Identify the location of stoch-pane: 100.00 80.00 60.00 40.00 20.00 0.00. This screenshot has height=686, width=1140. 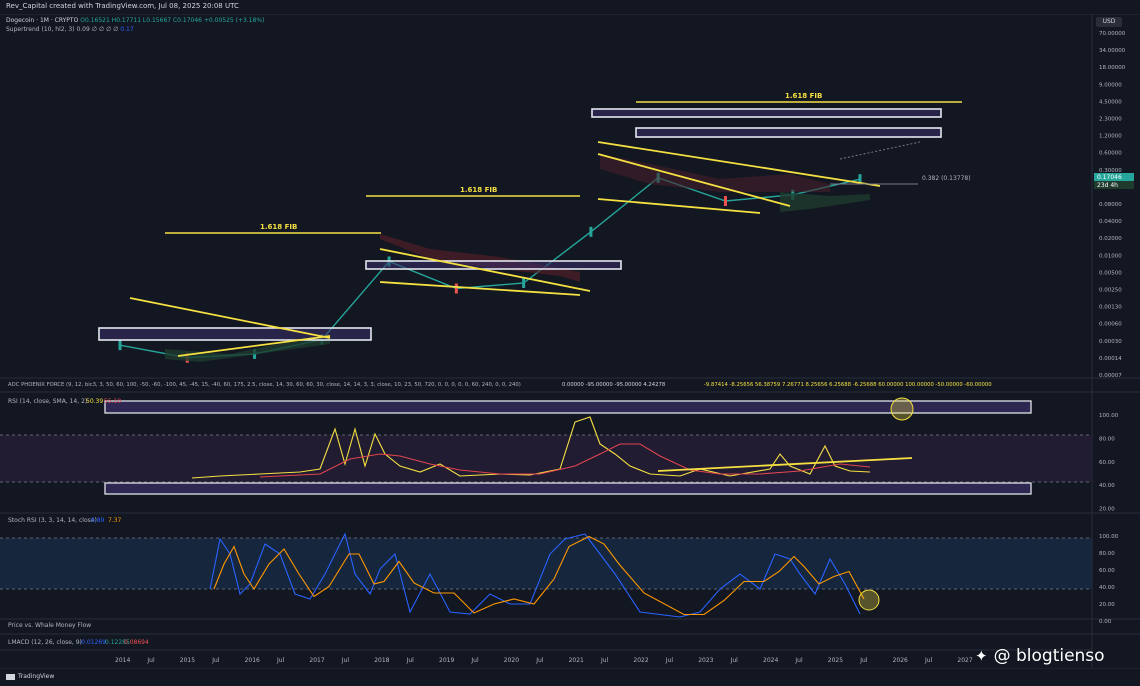
(559, 578).